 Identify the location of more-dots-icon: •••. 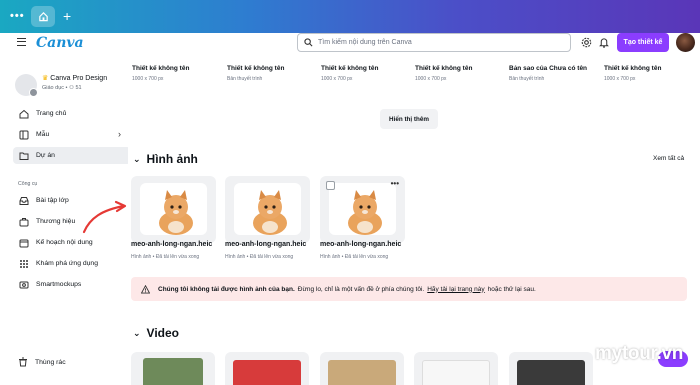
(17, 16).